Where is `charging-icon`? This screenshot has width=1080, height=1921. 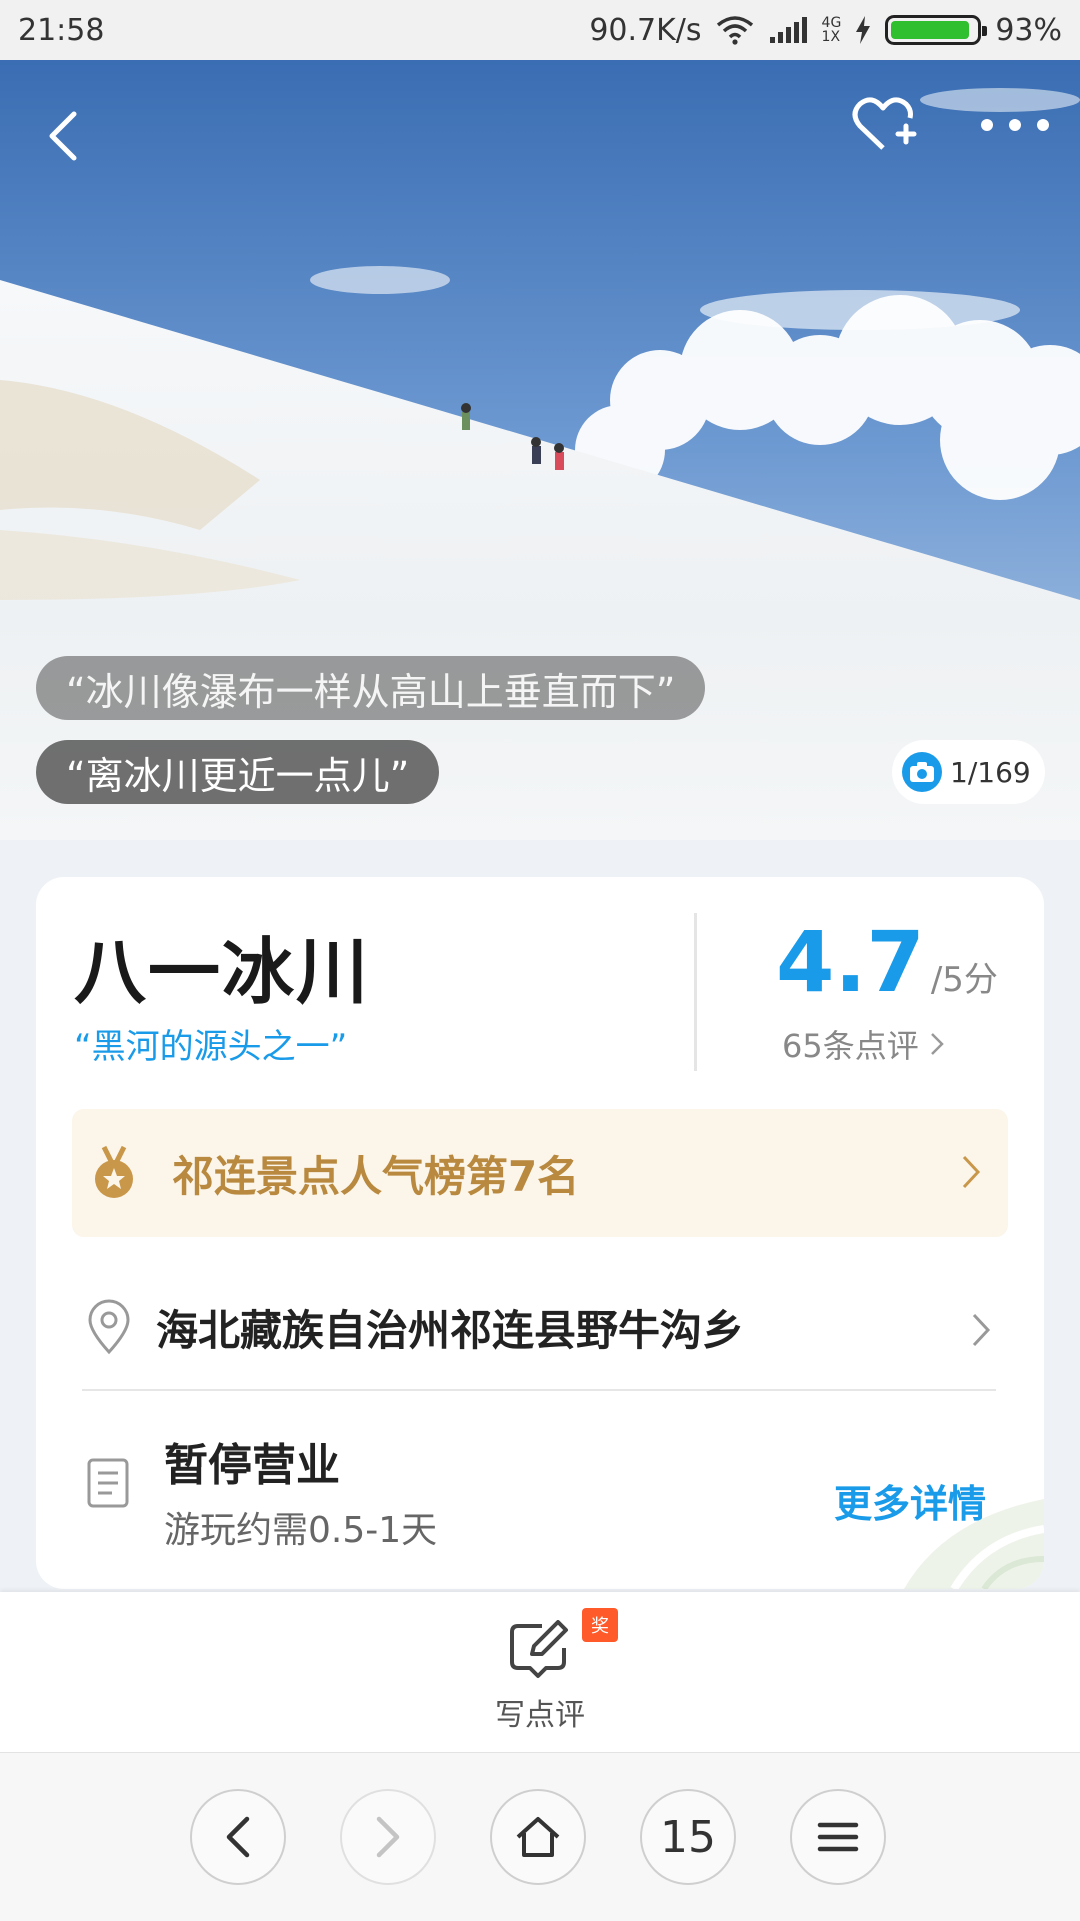 charging-icon is located at coordinates (863, 30).